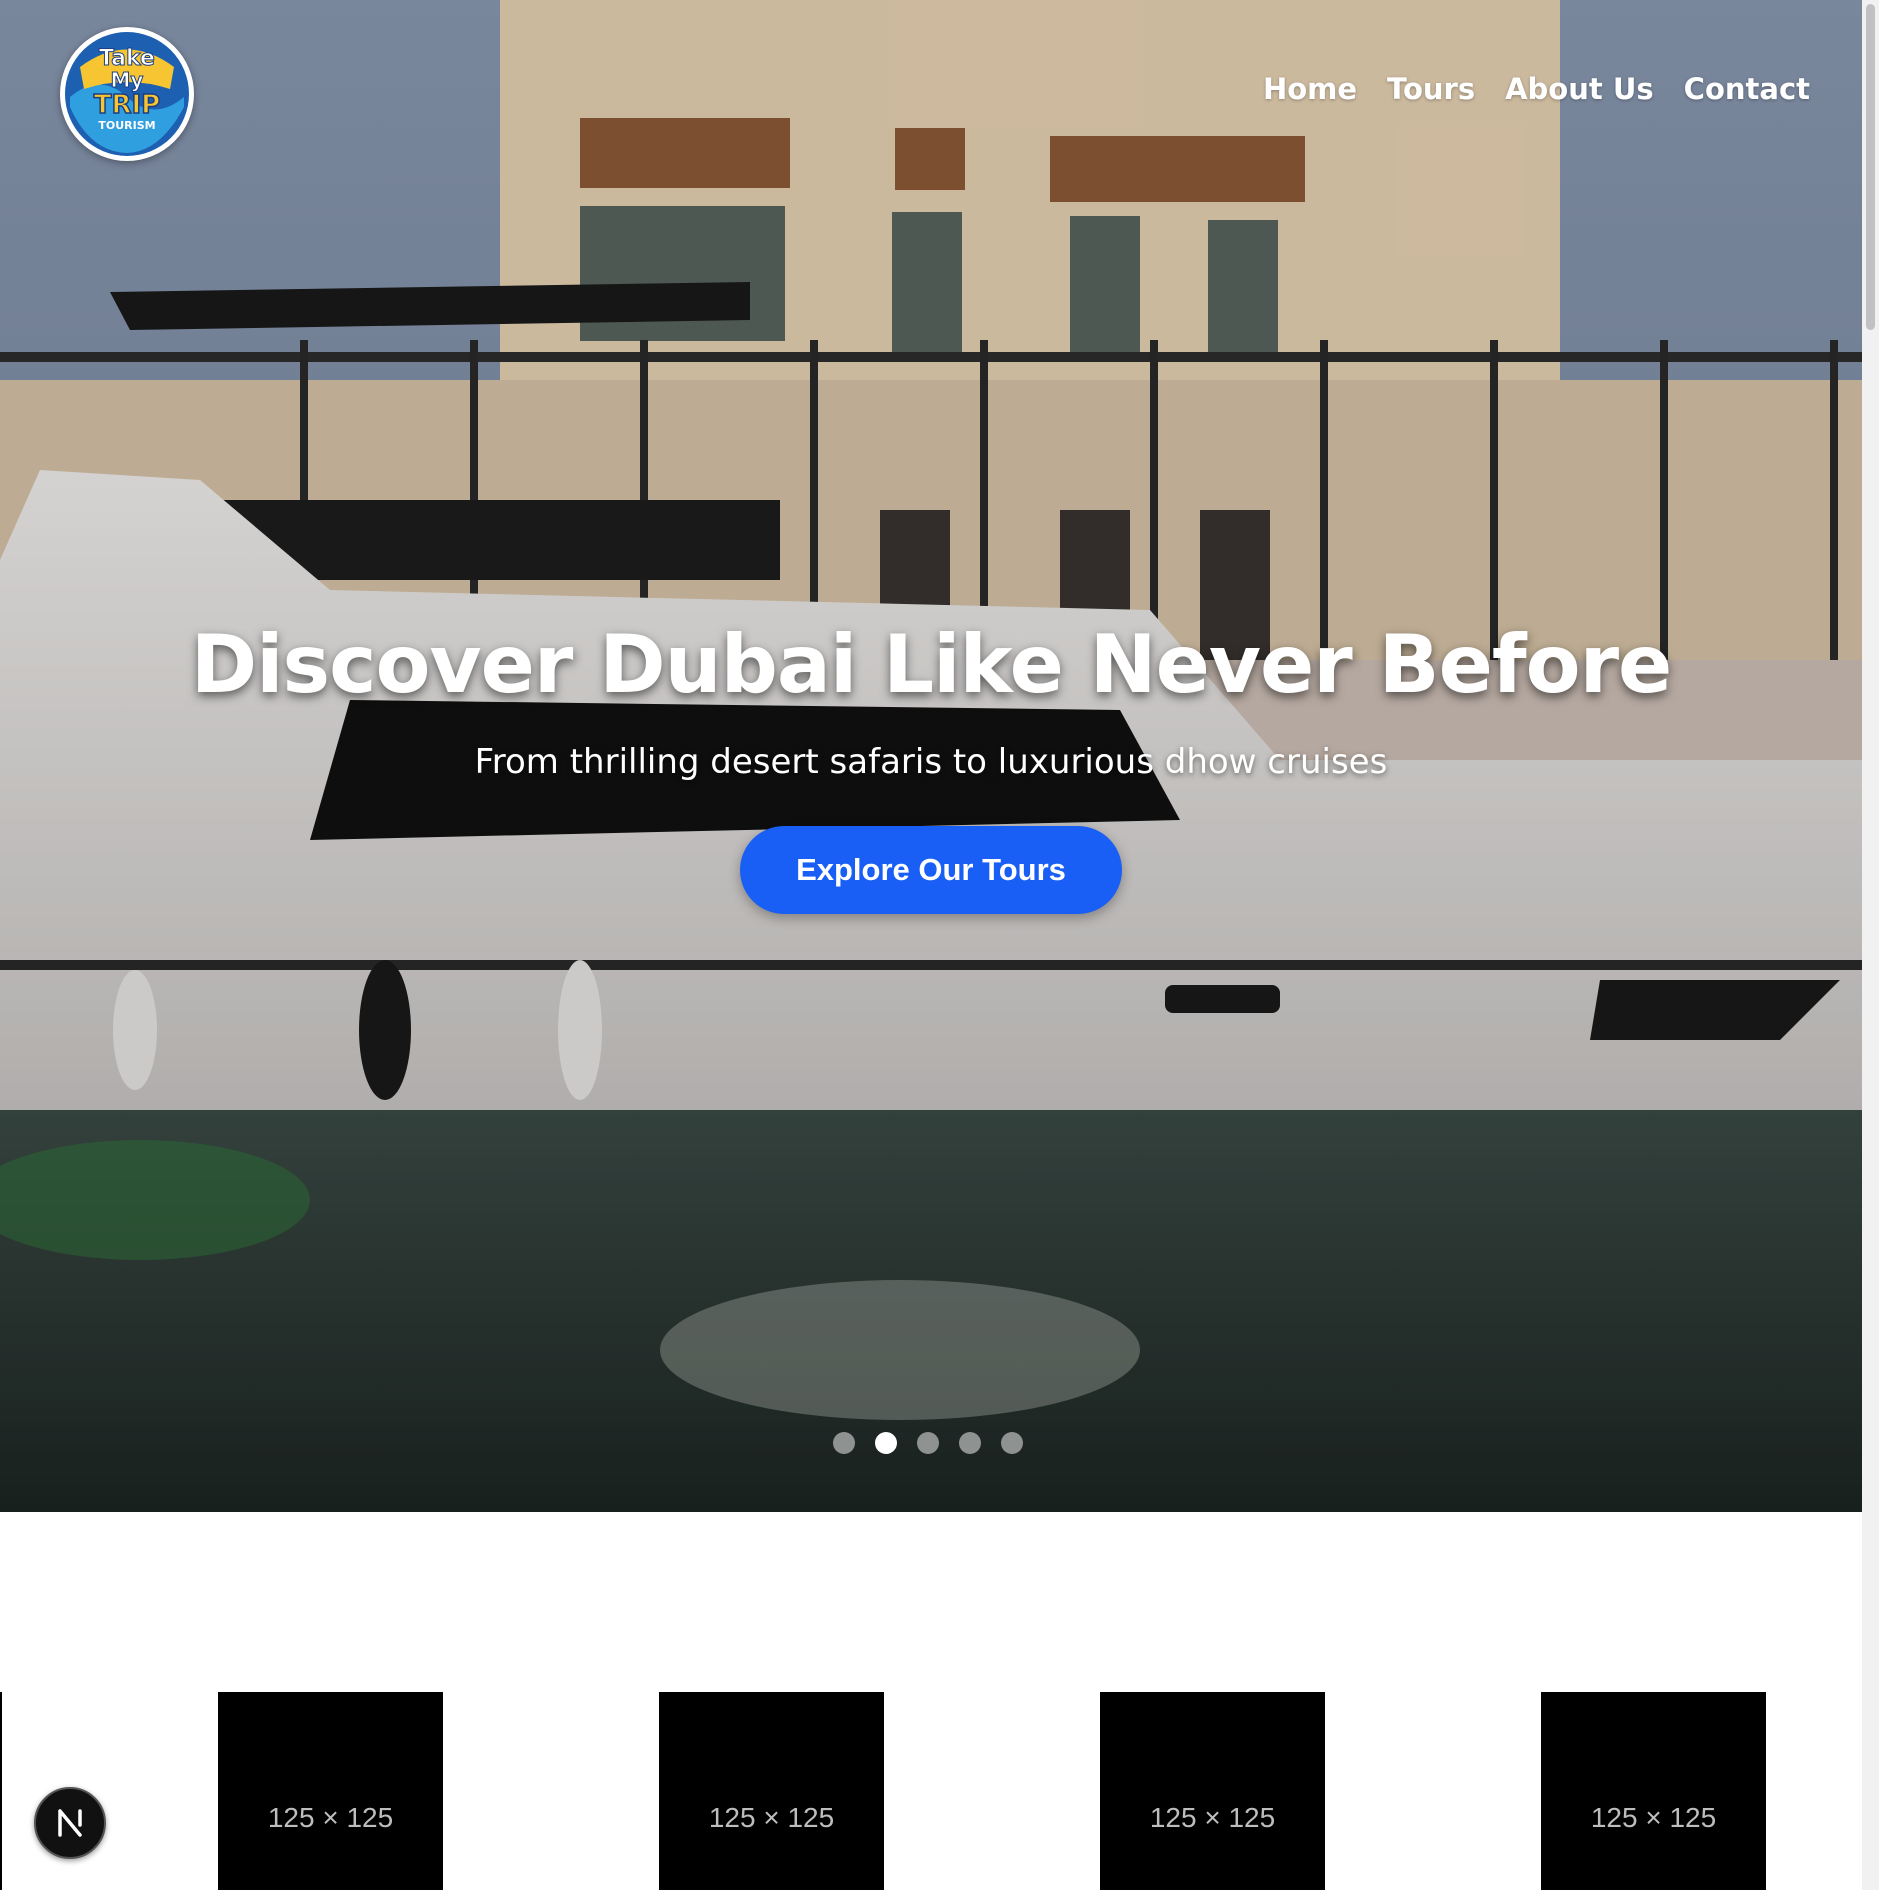 This screenshot has width=1879, height=1890. Describe the element at coordinates (1870, 167) in the screenshot. I see `scrollbar-thumb` at that location.